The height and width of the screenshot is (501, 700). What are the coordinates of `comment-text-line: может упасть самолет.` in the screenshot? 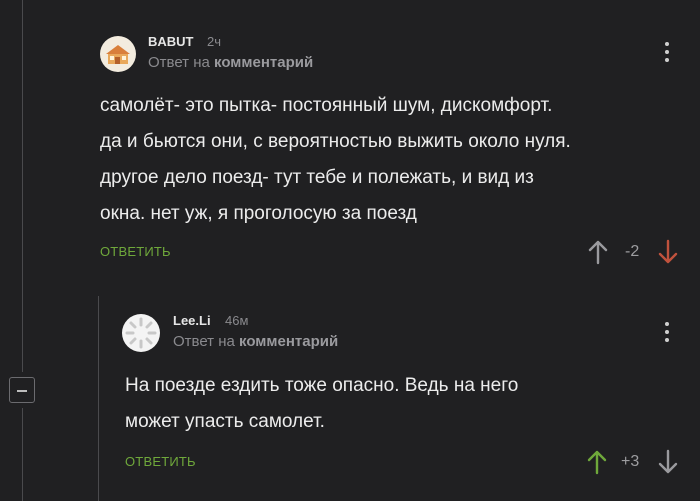 It's located at (225, 421).